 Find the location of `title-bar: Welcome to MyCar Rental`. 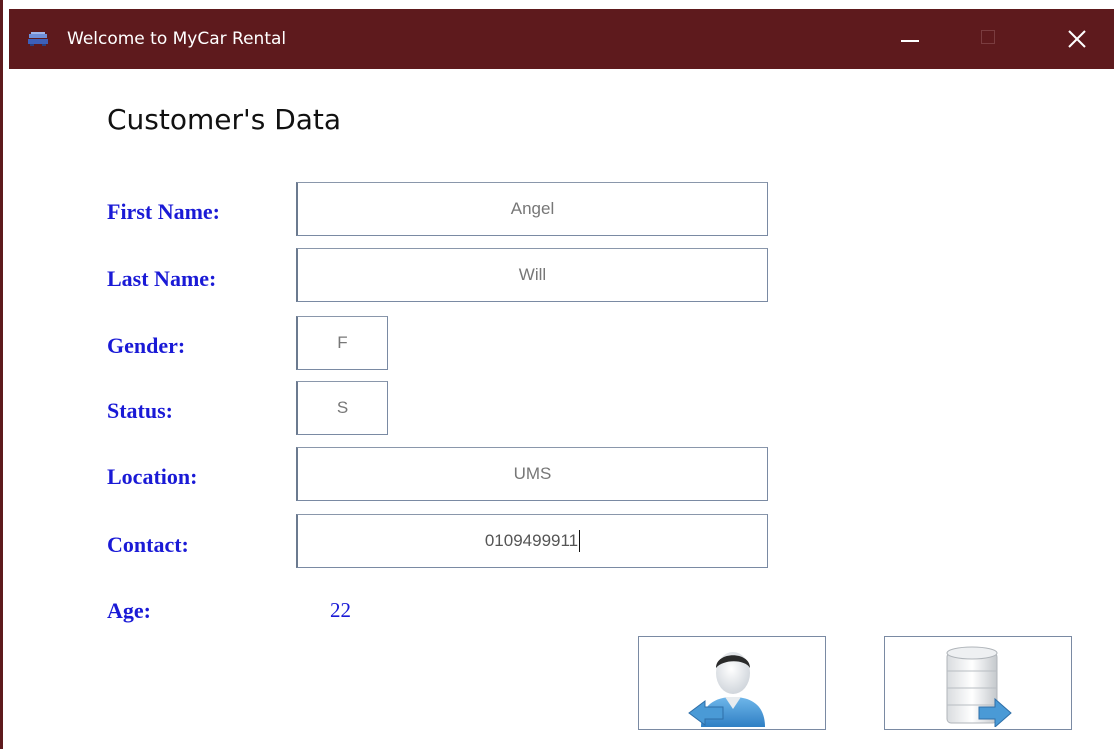

title-bar: Welcome to MyCar Rental is located at coordinates (561, 39).